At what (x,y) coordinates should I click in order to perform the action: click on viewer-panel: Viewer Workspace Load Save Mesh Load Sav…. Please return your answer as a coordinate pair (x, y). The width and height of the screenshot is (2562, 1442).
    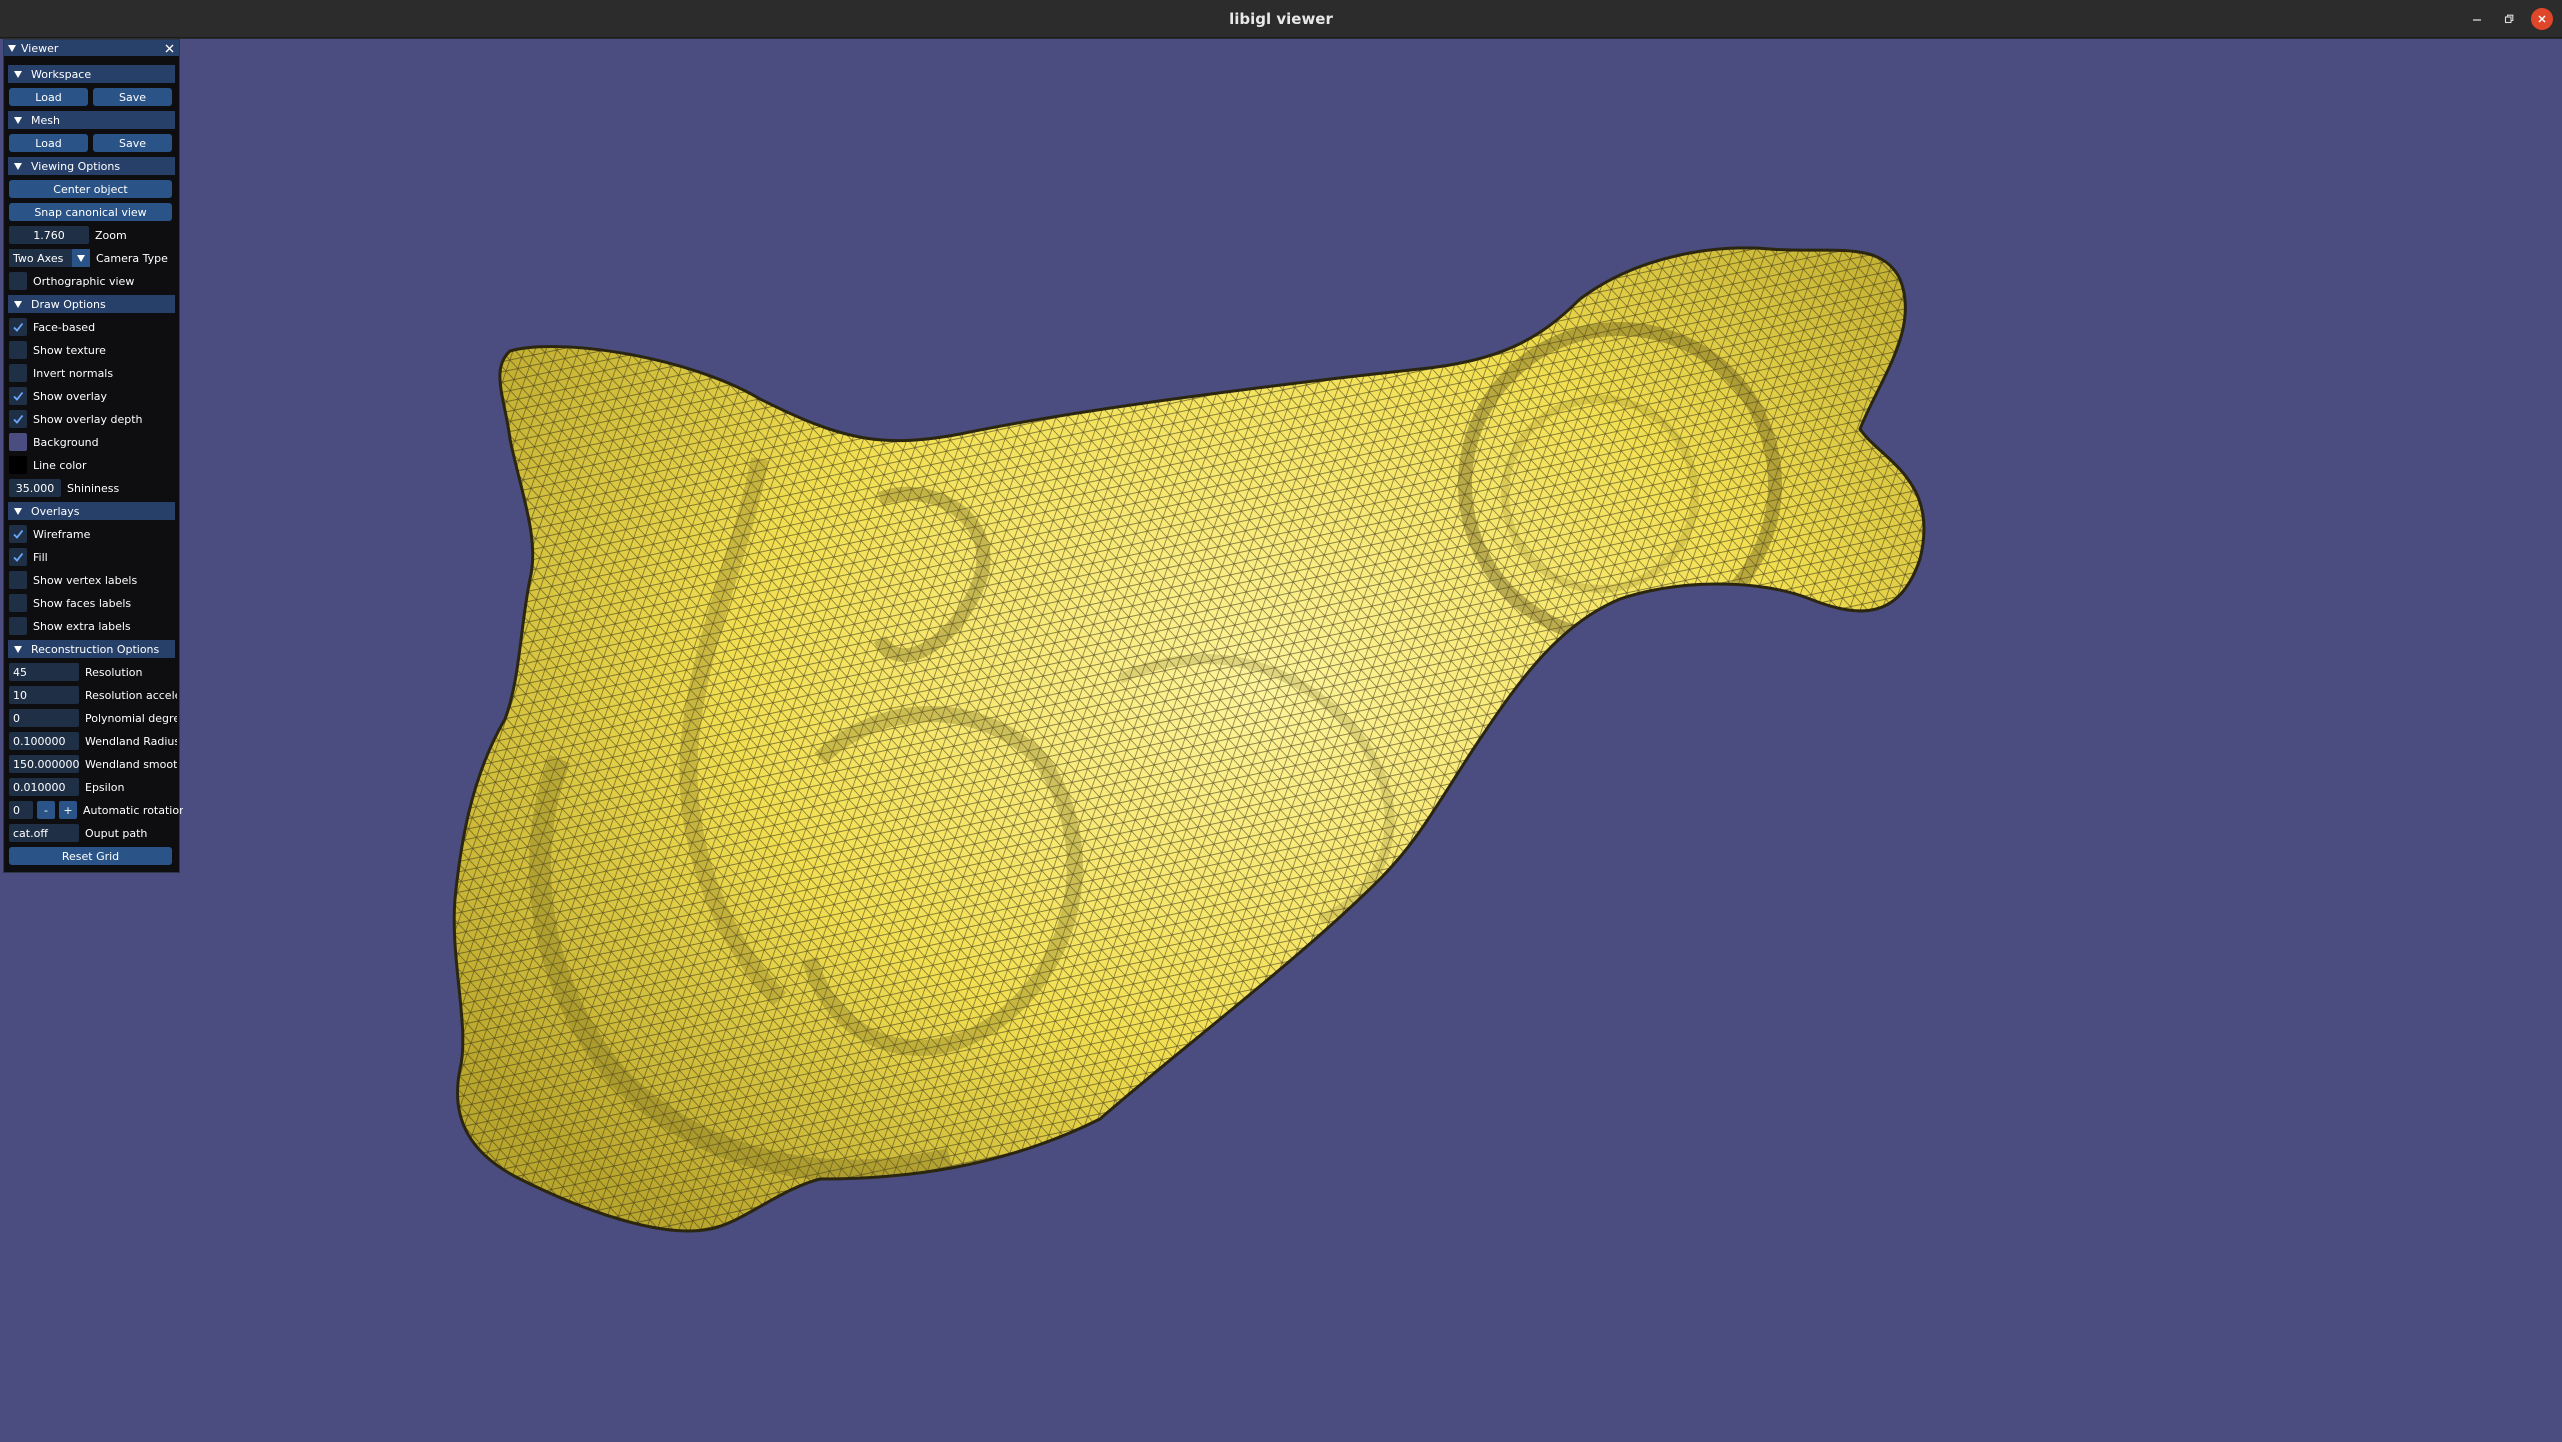
    Looking at the image, I should click on (93, 456).